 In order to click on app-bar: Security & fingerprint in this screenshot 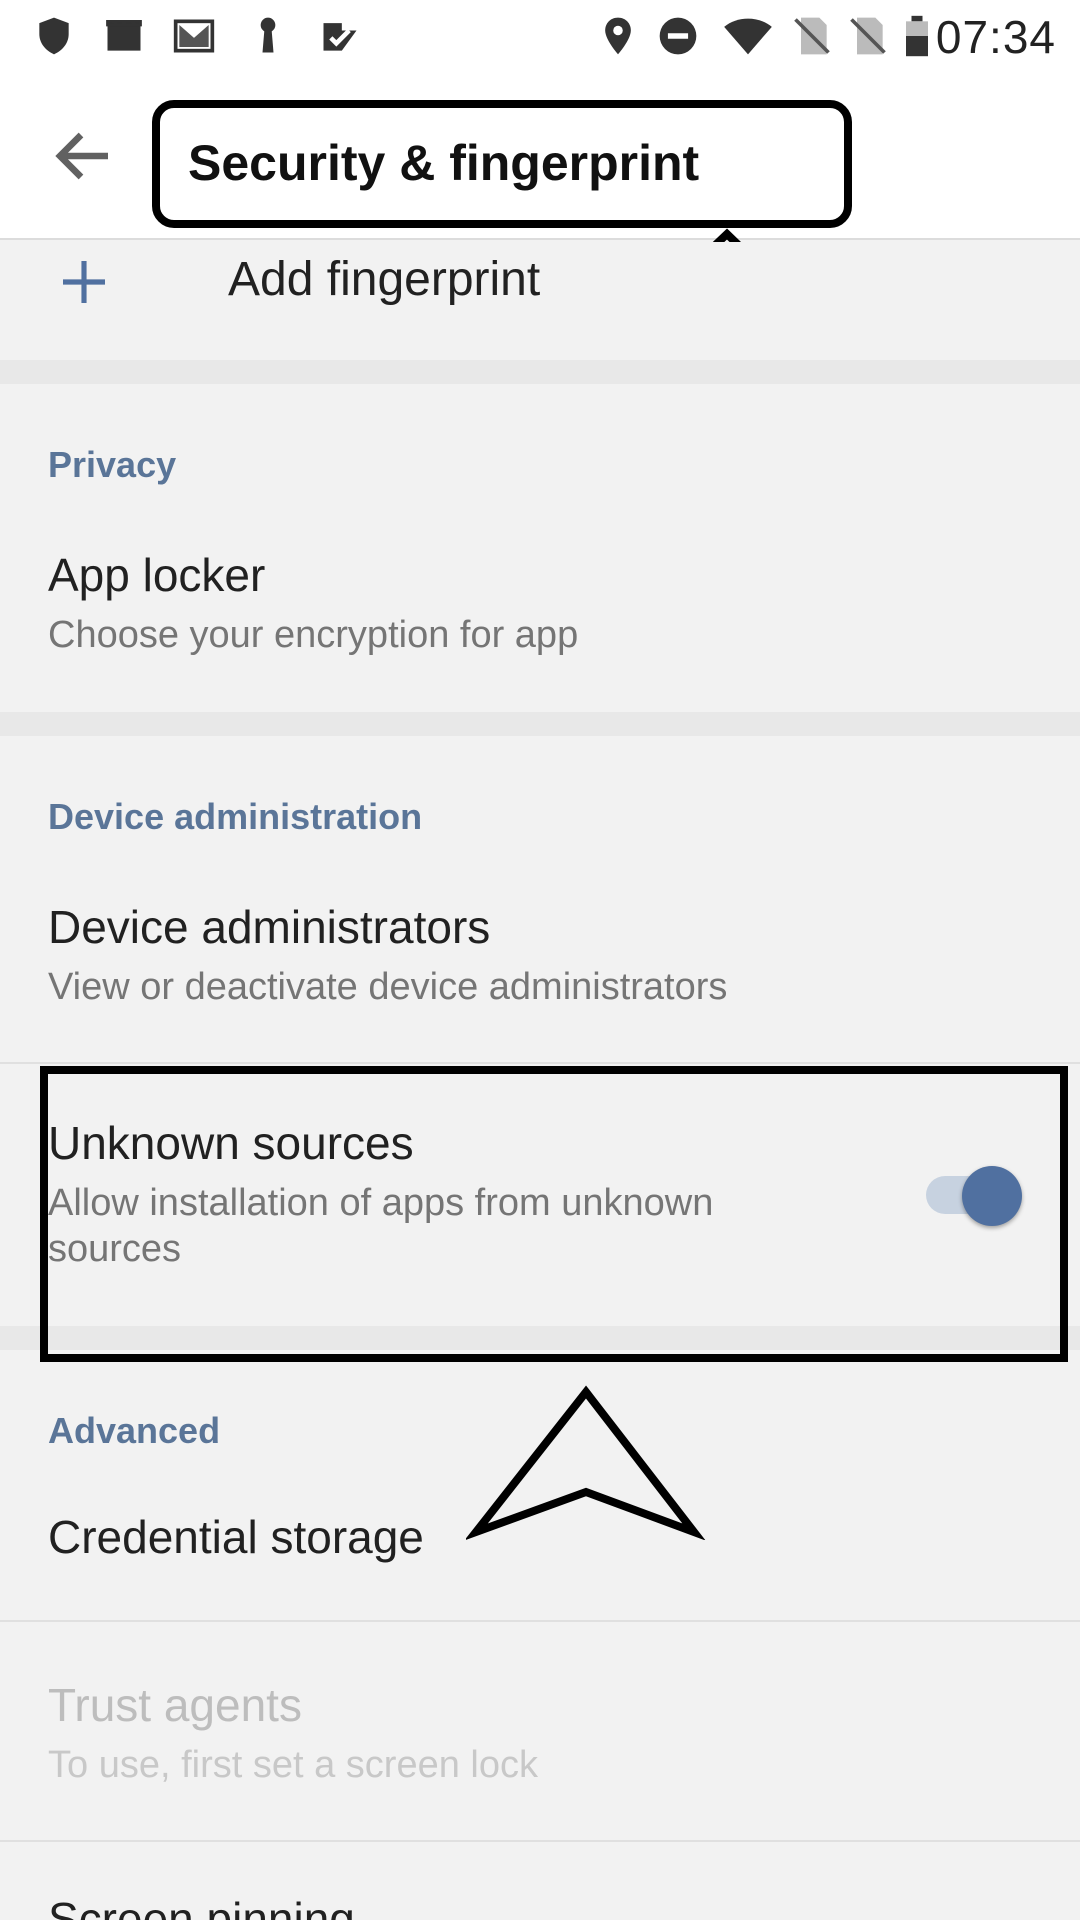, I will do `click(540, 157)`.